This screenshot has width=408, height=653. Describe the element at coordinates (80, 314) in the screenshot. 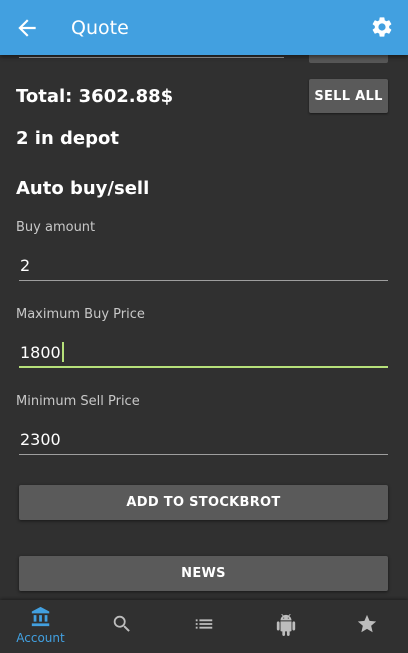

I see `max-buy-price-label: Maximum Buy Price` at that location.